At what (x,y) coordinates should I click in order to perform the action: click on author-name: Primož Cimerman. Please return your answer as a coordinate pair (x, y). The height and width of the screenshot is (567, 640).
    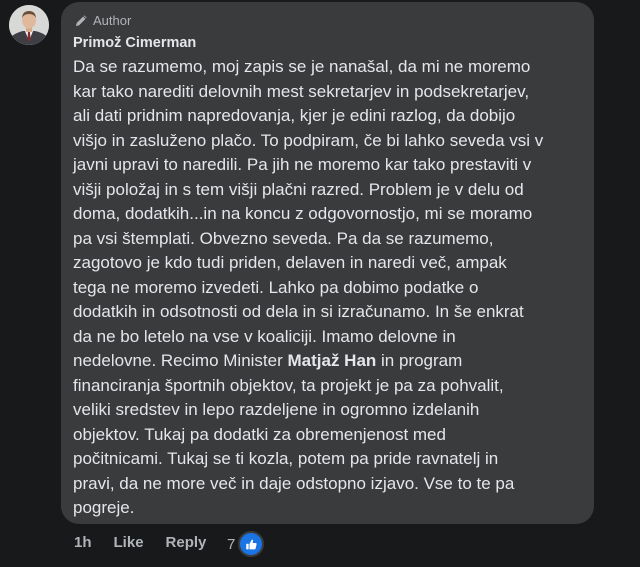
    Looking at the image, I should click on (327, 43).